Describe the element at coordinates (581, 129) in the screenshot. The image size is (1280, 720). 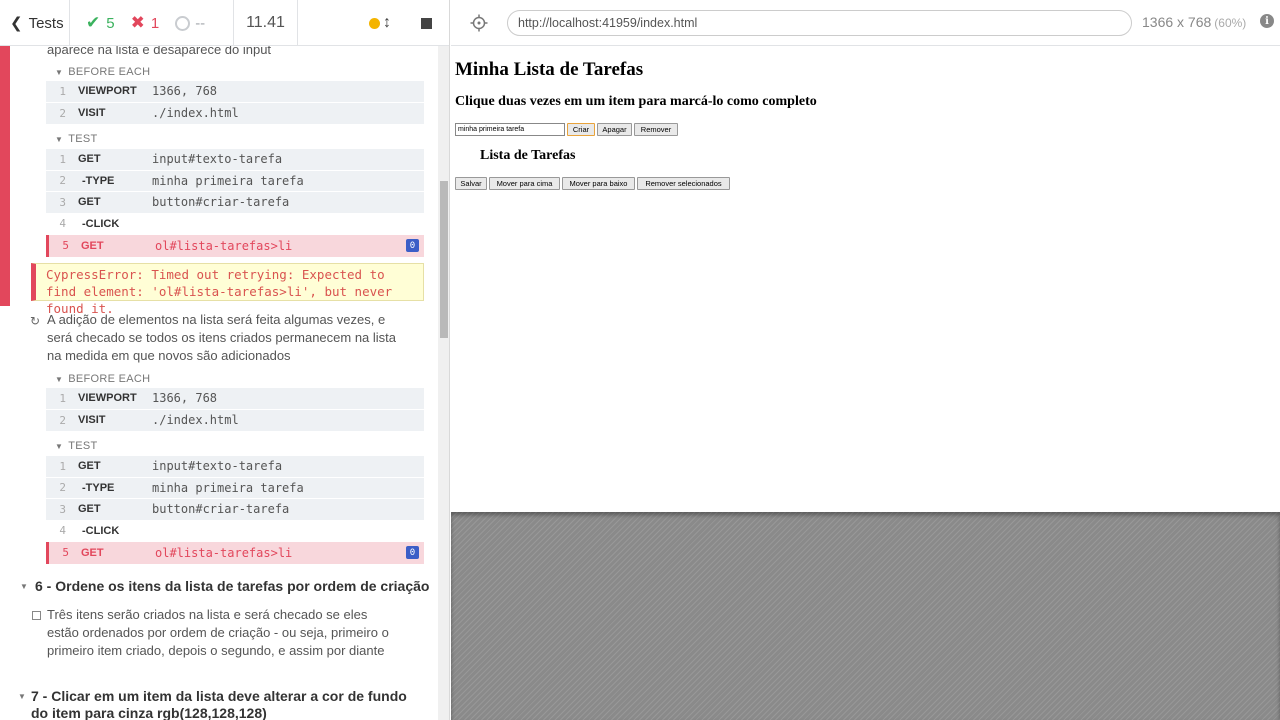
I see `create-task-button: Criar` at that location.